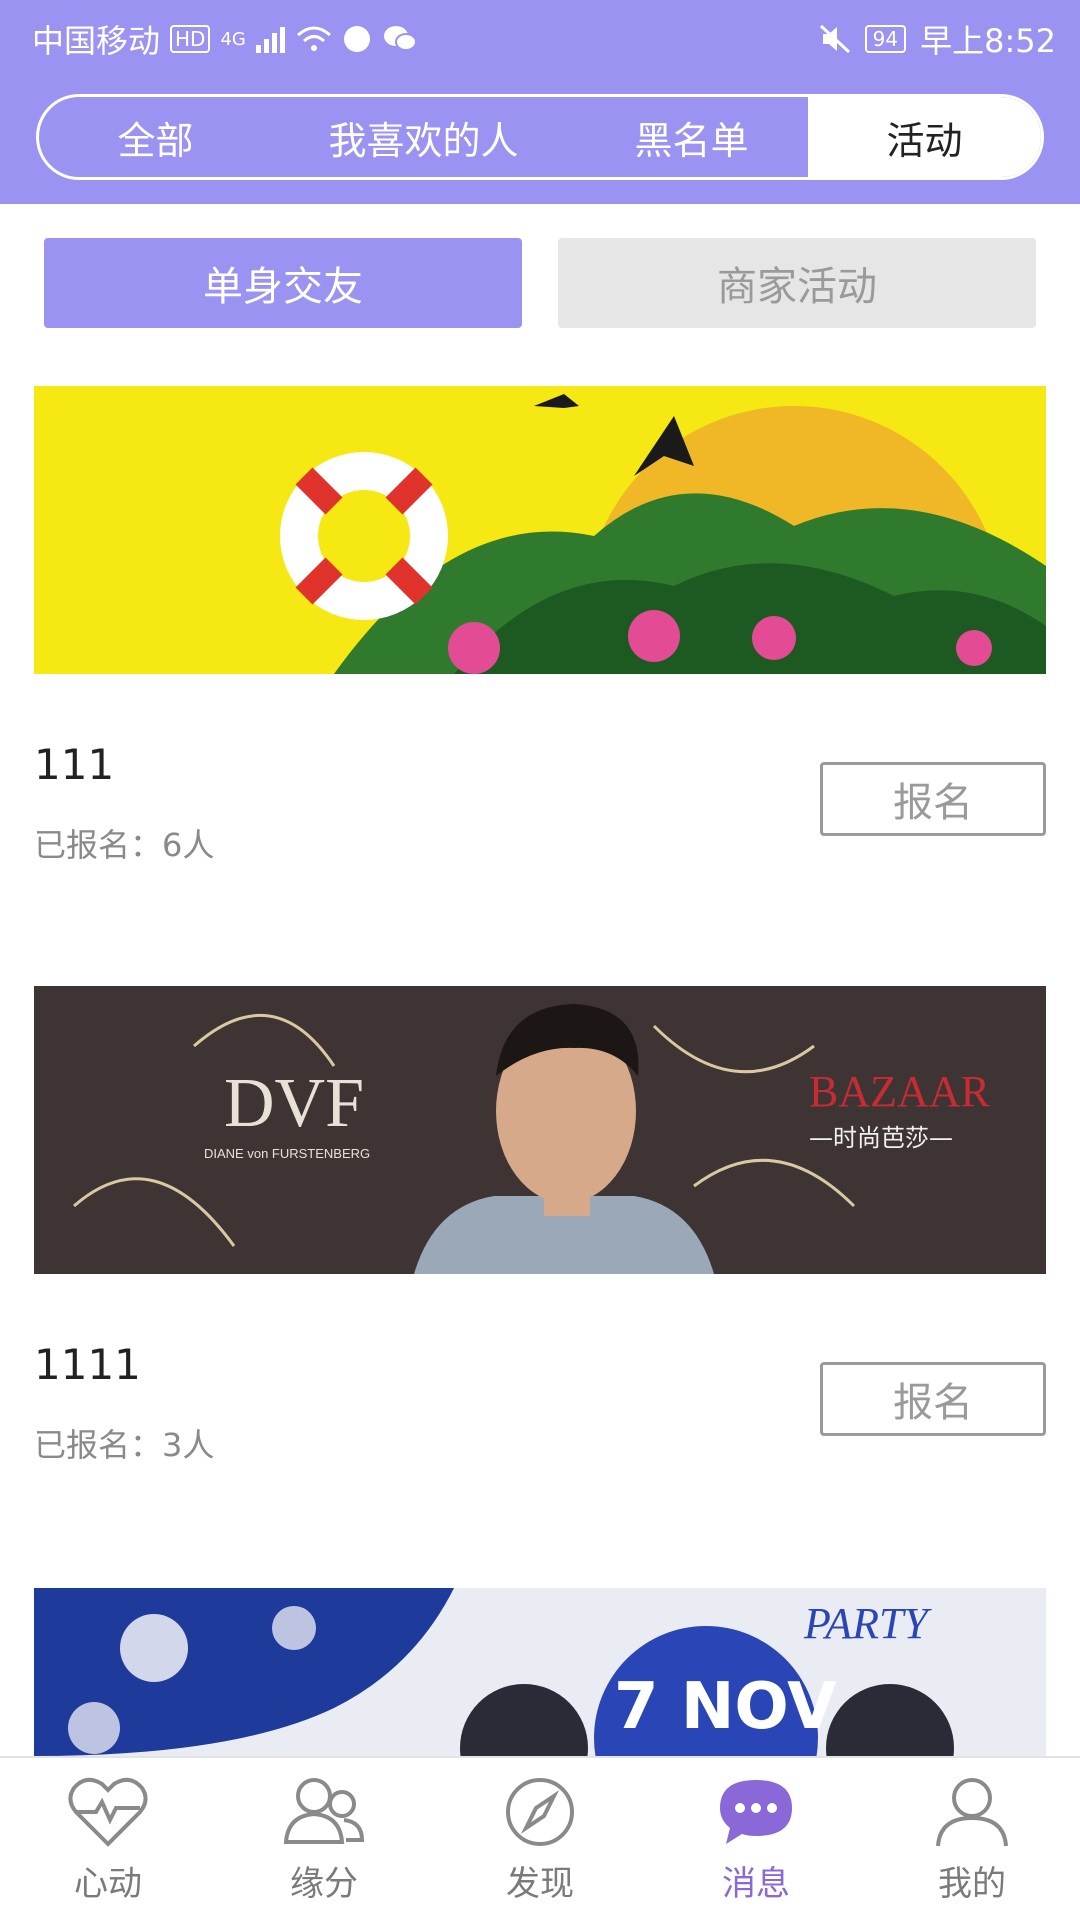 This screenshot has width=1080, height=1922. I want to click on activity-title: 111, so click(74, 764).